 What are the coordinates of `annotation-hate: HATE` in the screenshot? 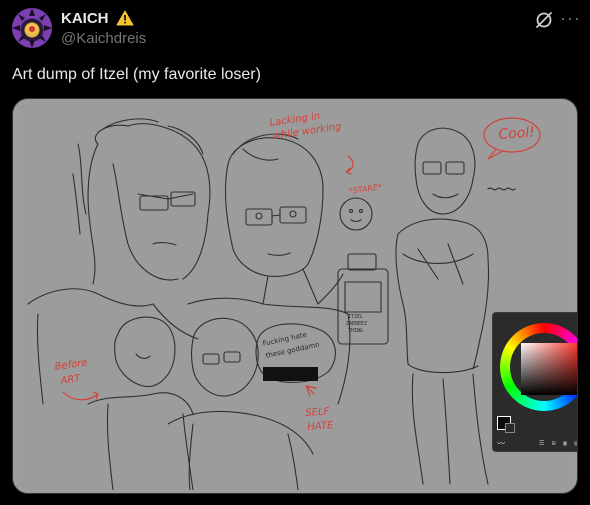 It's located at (320, 426).